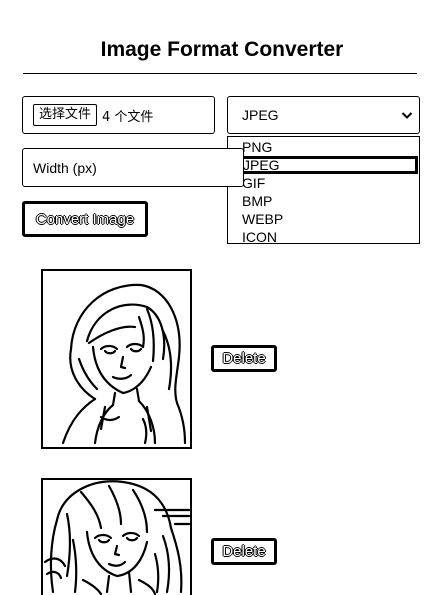  I want to click on format-option-png: PNG, so click(323, 147).